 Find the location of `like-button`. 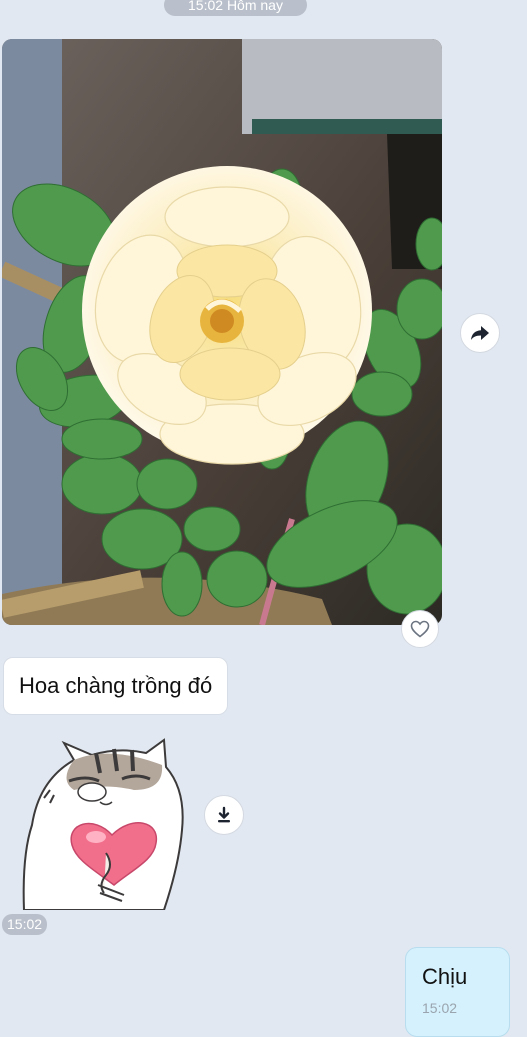

like-button is located at coordinates (420, 629).